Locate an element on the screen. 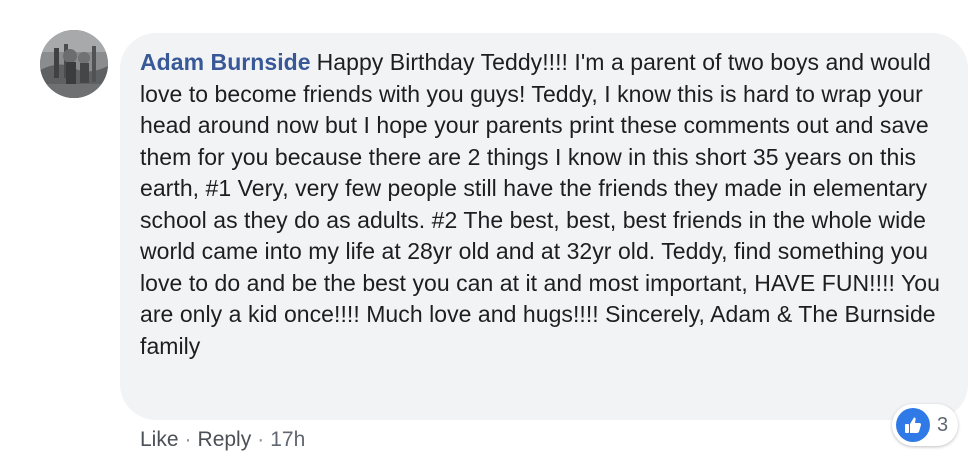  thumbs-up-icon is located at coordinates (913, 425).